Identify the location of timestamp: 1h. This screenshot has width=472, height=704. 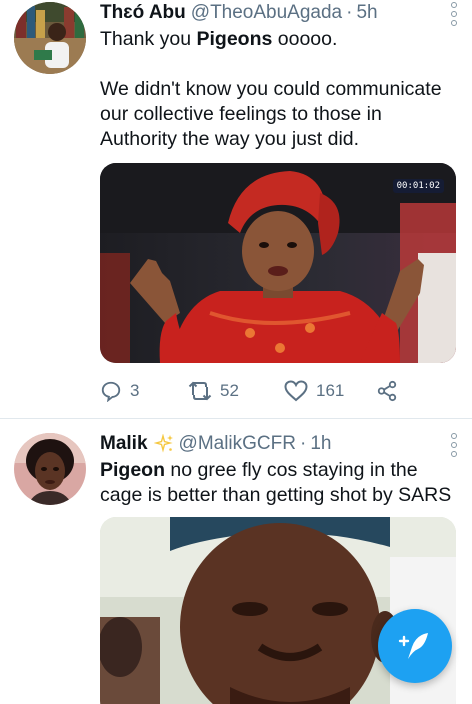
(320, 444).